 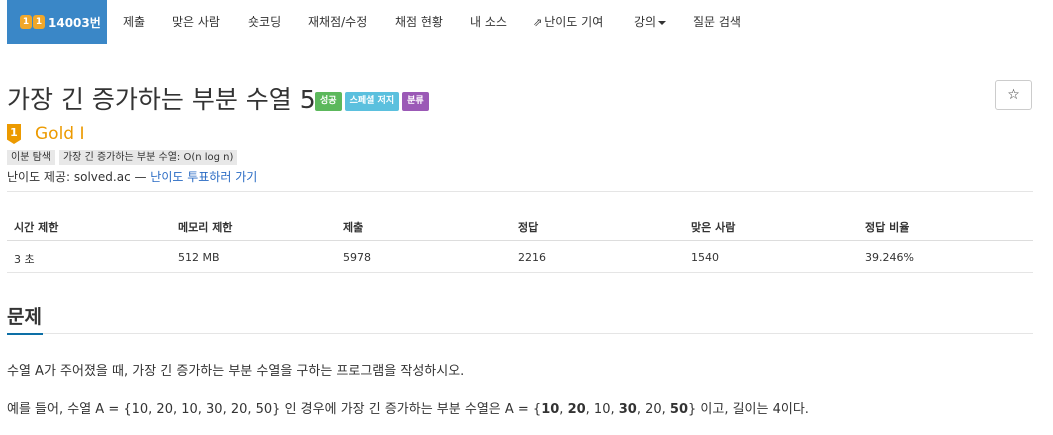 I want to click on stat-header-accepted-users: 맞은 사람, so click(x=713, y=227).